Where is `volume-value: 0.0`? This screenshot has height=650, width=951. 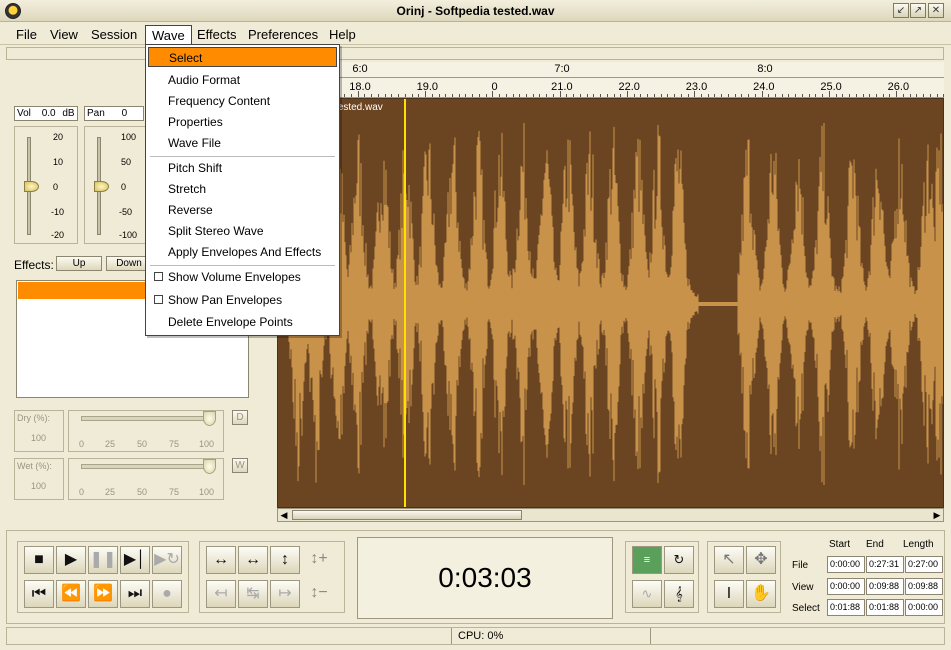 volume-value: 0.0 is located at coordinates (48, 113).